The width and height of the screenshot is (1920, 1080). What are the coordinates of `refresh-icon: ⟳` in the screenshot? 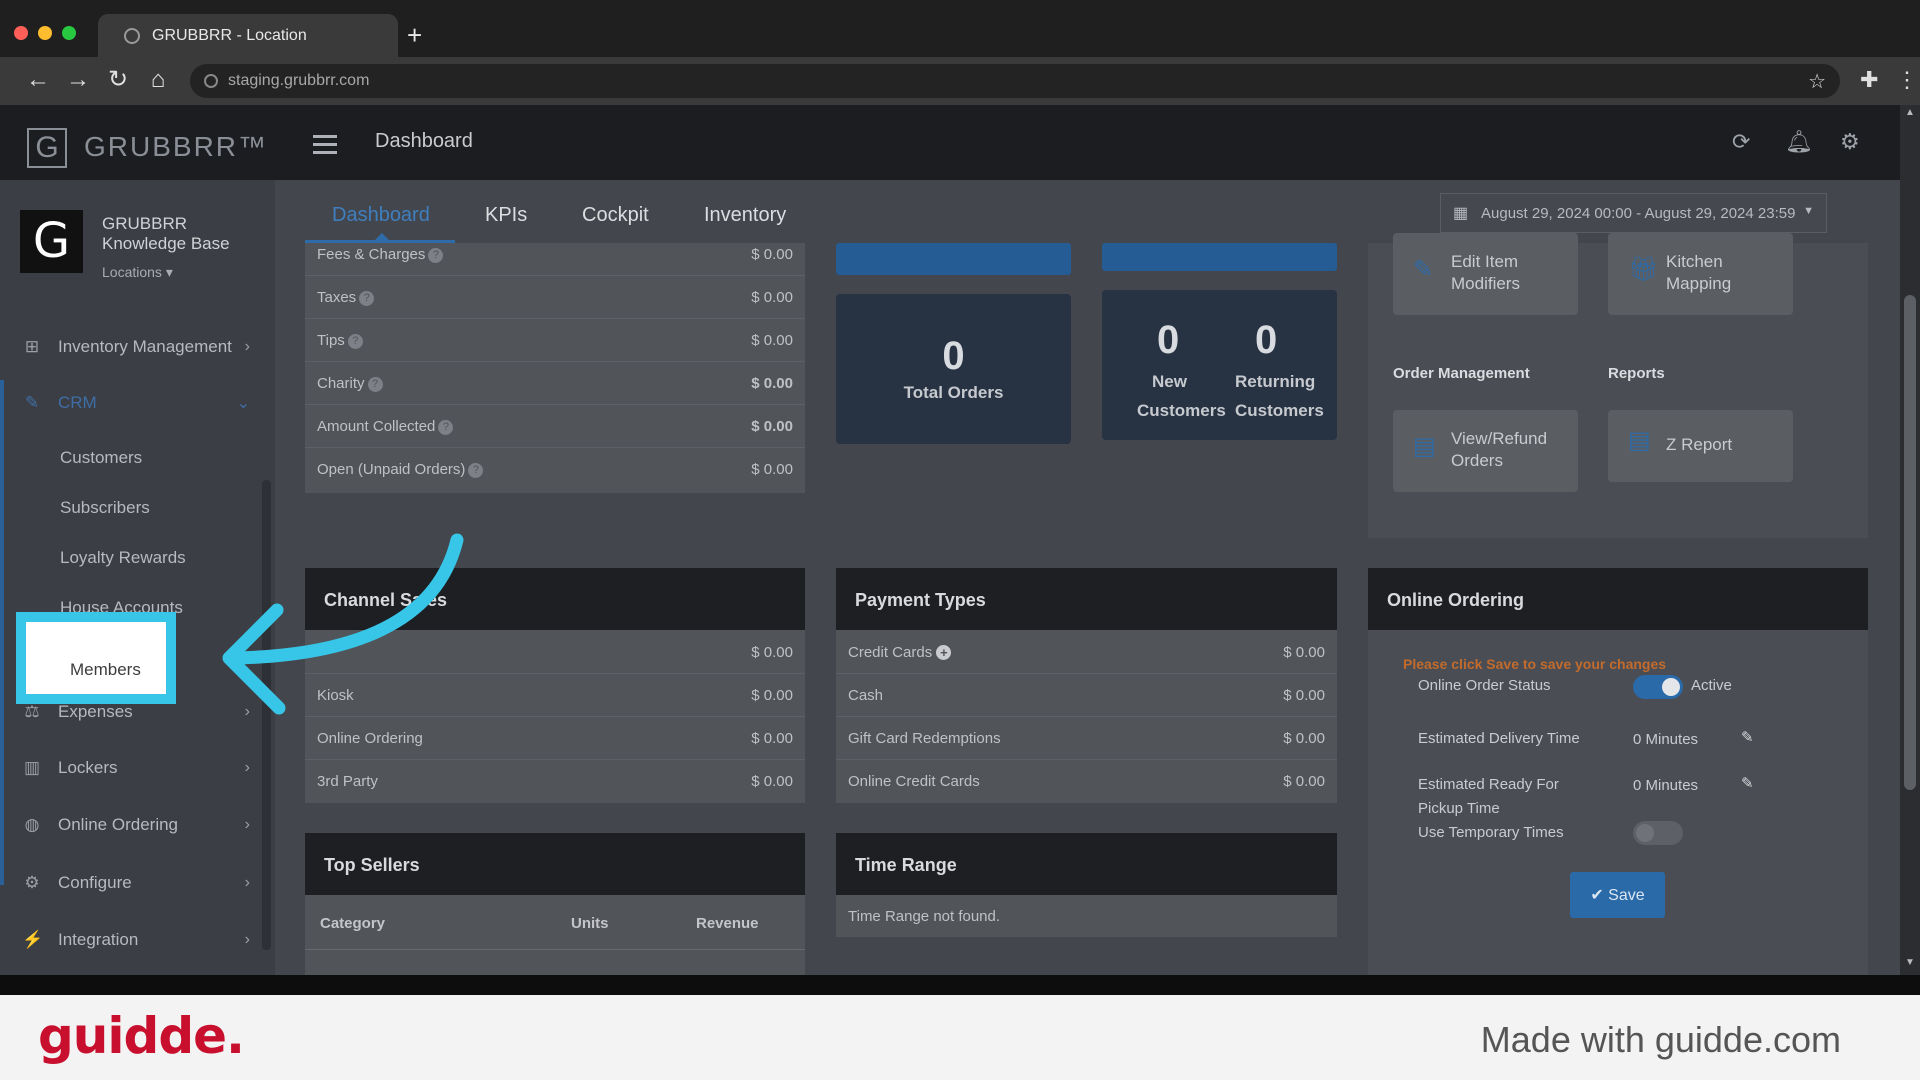 It's located at (1741, 142).